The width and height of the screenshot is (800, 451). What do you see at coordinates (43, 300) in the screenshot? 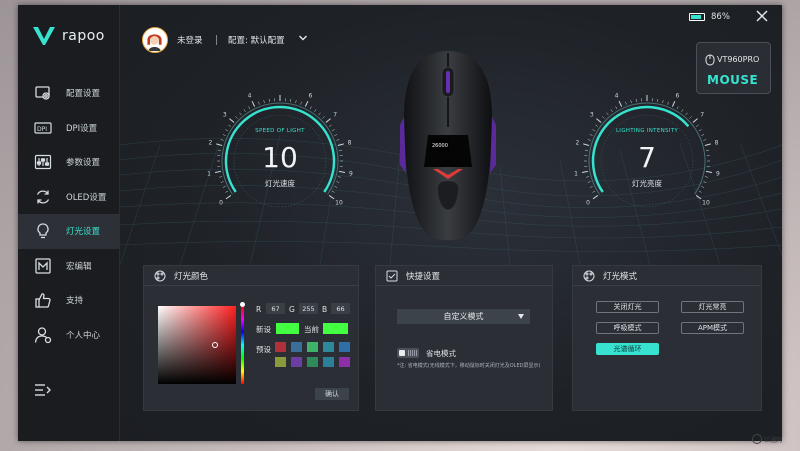
I see `thumbs-up-icon` at bounding box center [43, 300].